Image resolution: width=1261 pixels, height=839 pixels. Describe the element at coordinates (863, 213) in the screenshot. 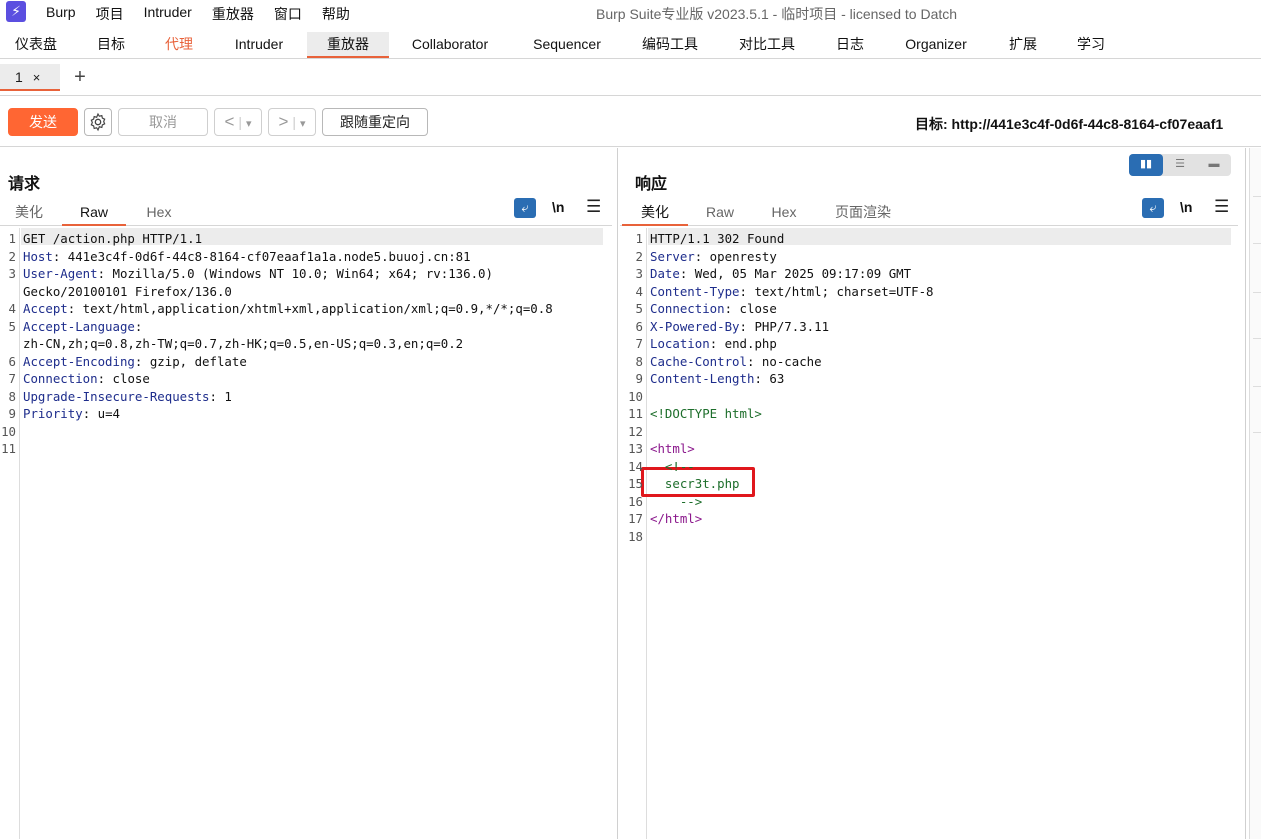

I see `tab-render: 页面渲染` at that location.